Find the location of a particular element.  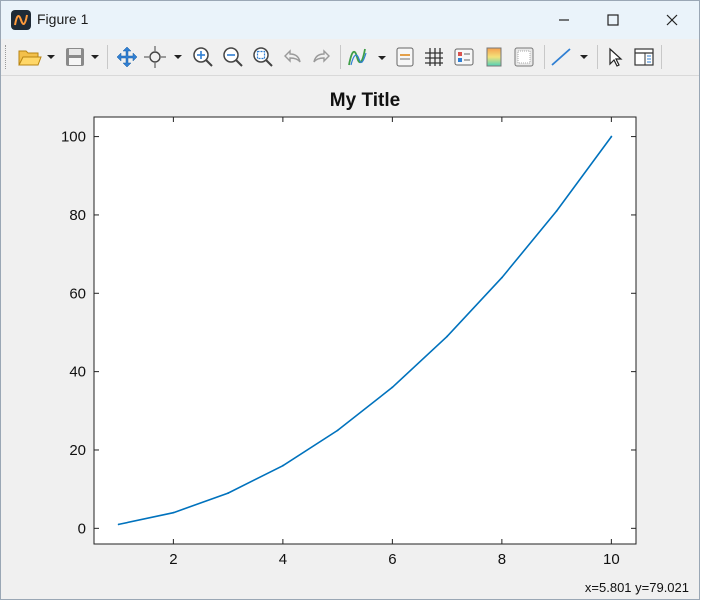

property-panel-icon is located at coordinates (644, 57).